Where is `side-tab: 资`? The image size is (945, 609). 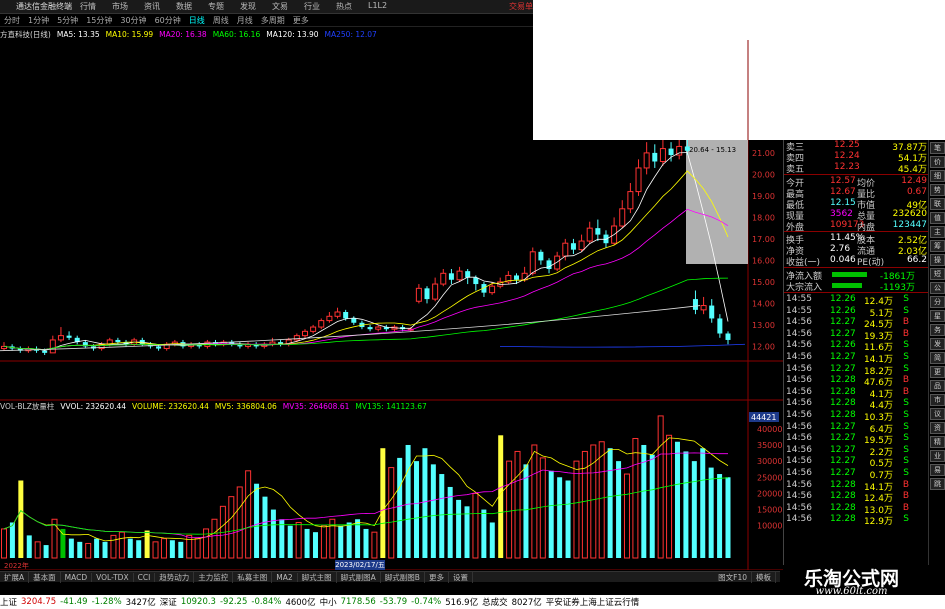
side-tab: 资 is located at coordinates (937, 428).